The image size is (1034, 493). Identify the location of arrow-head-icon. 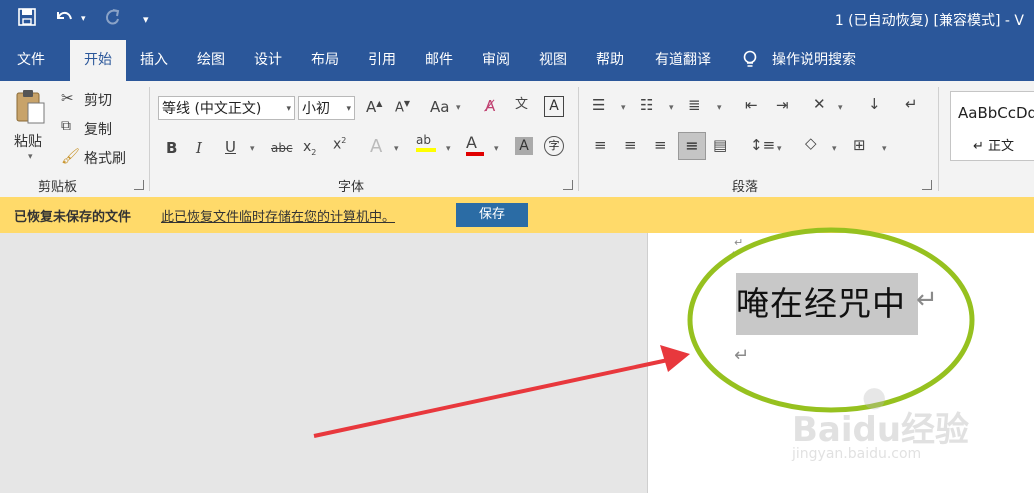
(675, 358).